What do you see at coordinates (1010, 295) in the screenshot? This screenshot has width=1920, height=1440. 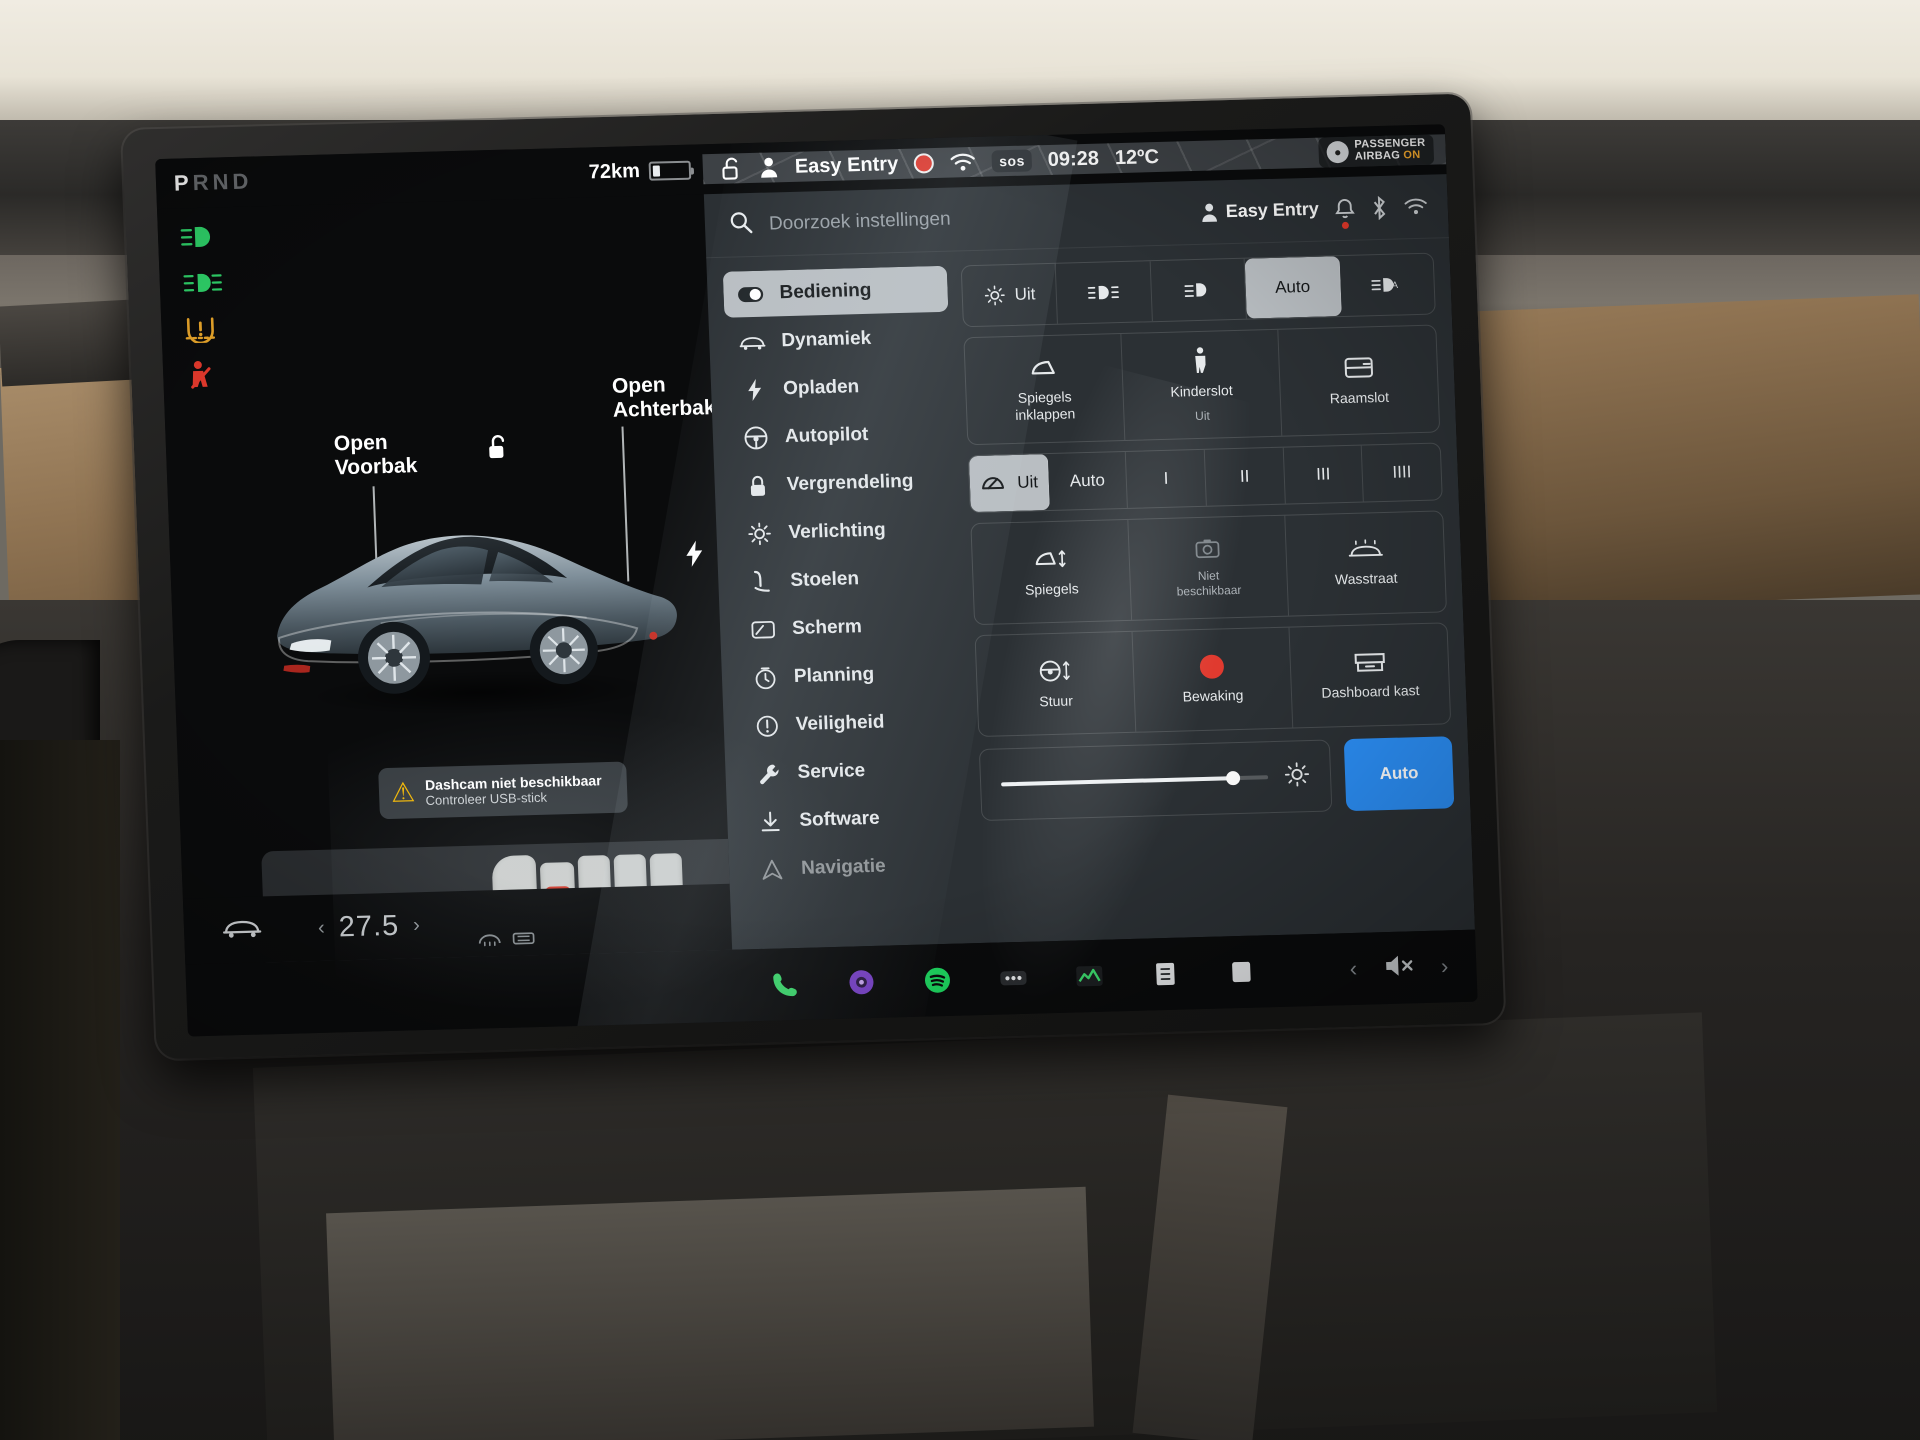 I see `headlight-off-option: Uit` at bounding box center [1010, 295].